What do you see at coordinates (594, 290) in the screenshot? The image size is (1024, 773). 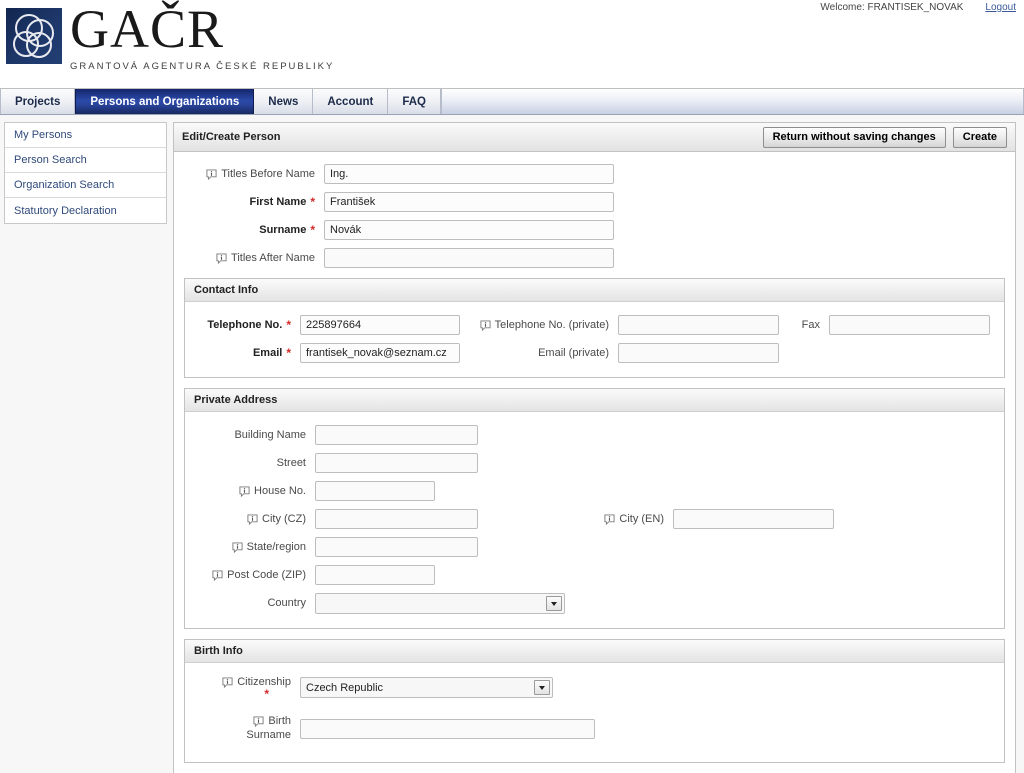 I see `contact-info-section-title: Contact Info` at bounding box center [594, 290].